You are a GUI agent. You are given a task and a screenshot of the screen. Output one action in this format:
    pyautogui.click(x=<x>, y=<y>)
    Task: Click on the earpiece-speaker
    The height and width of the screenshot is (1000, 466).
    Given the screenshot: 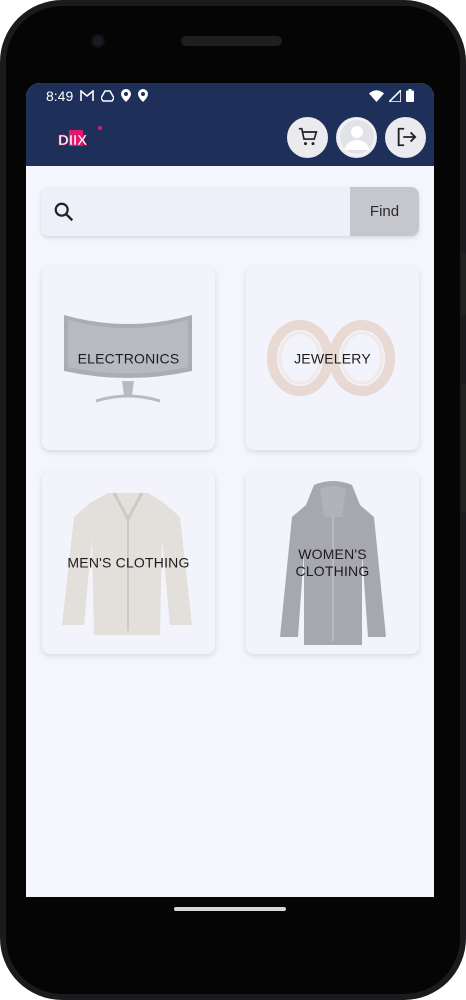 What is the action you would take?
    pyautogui.click(x=231, y=41)
    